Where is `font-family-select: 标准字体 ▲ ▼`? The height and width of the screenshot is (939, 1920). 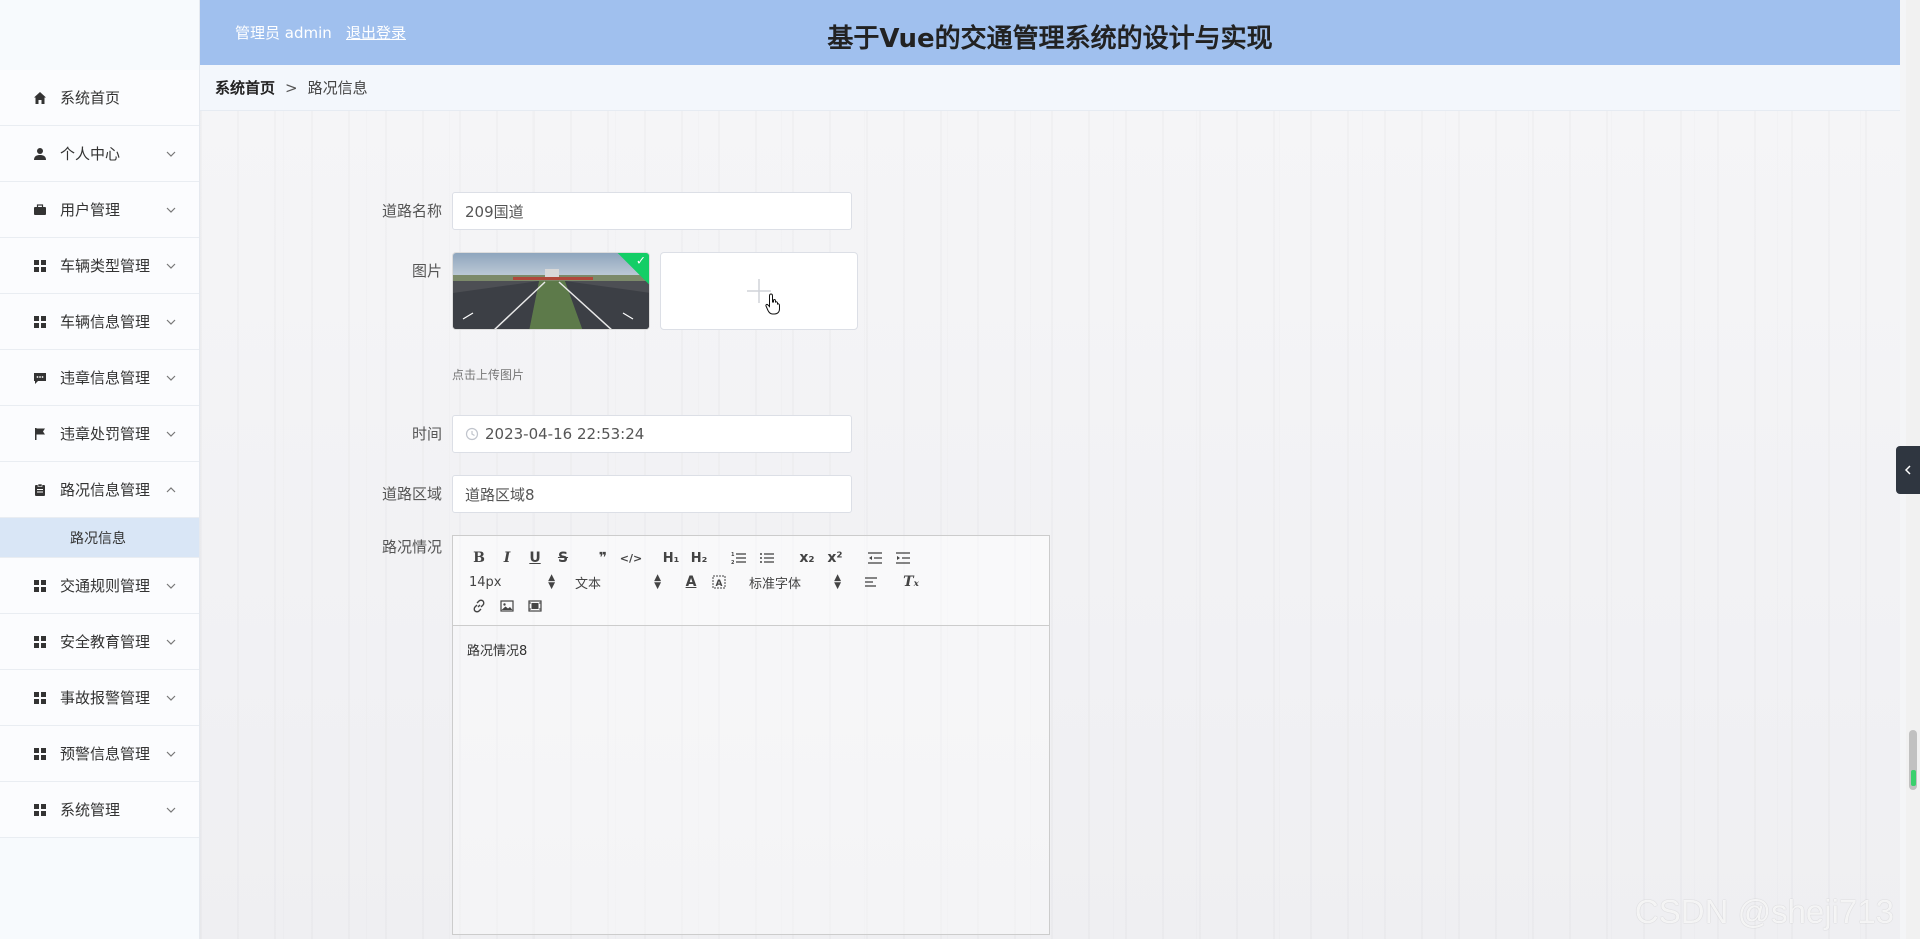
font-family-select: 标准字体 ▲ ▼ is located at coordinates (795, 582).